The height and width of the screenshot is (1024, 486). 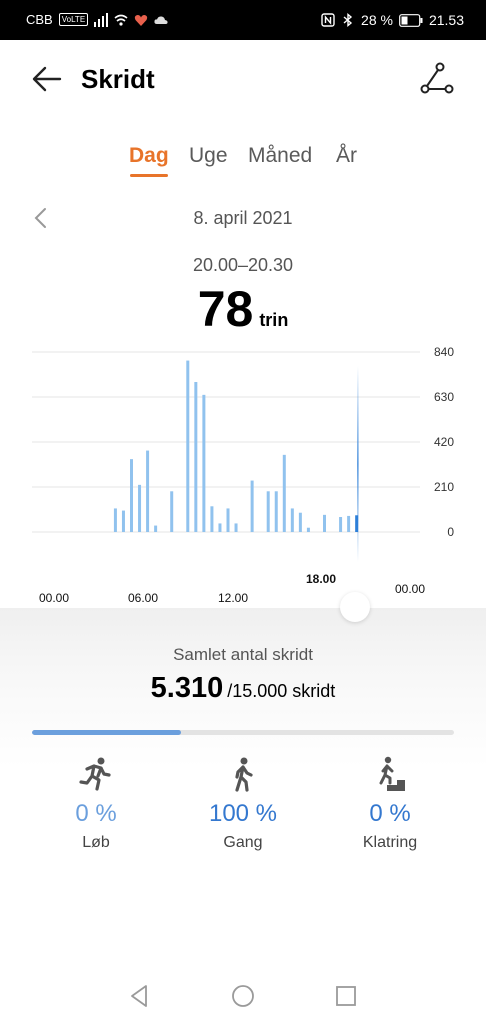 I want to click on nfc-icon, so click(x=328, y=20).